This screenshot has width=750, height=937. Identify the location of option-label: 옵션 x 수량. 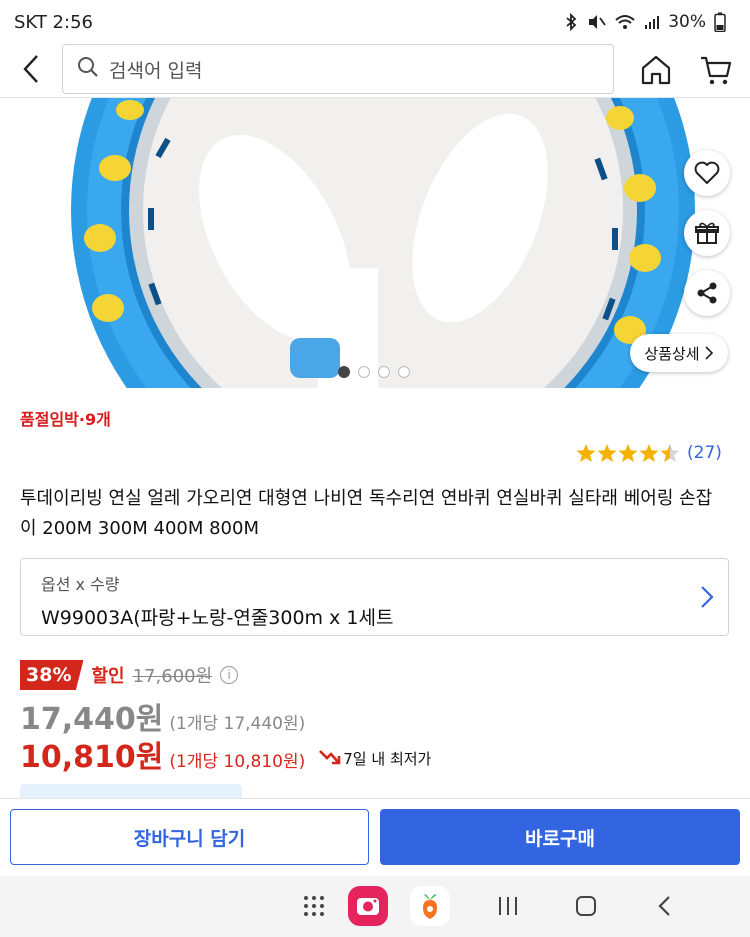
(80, 584).